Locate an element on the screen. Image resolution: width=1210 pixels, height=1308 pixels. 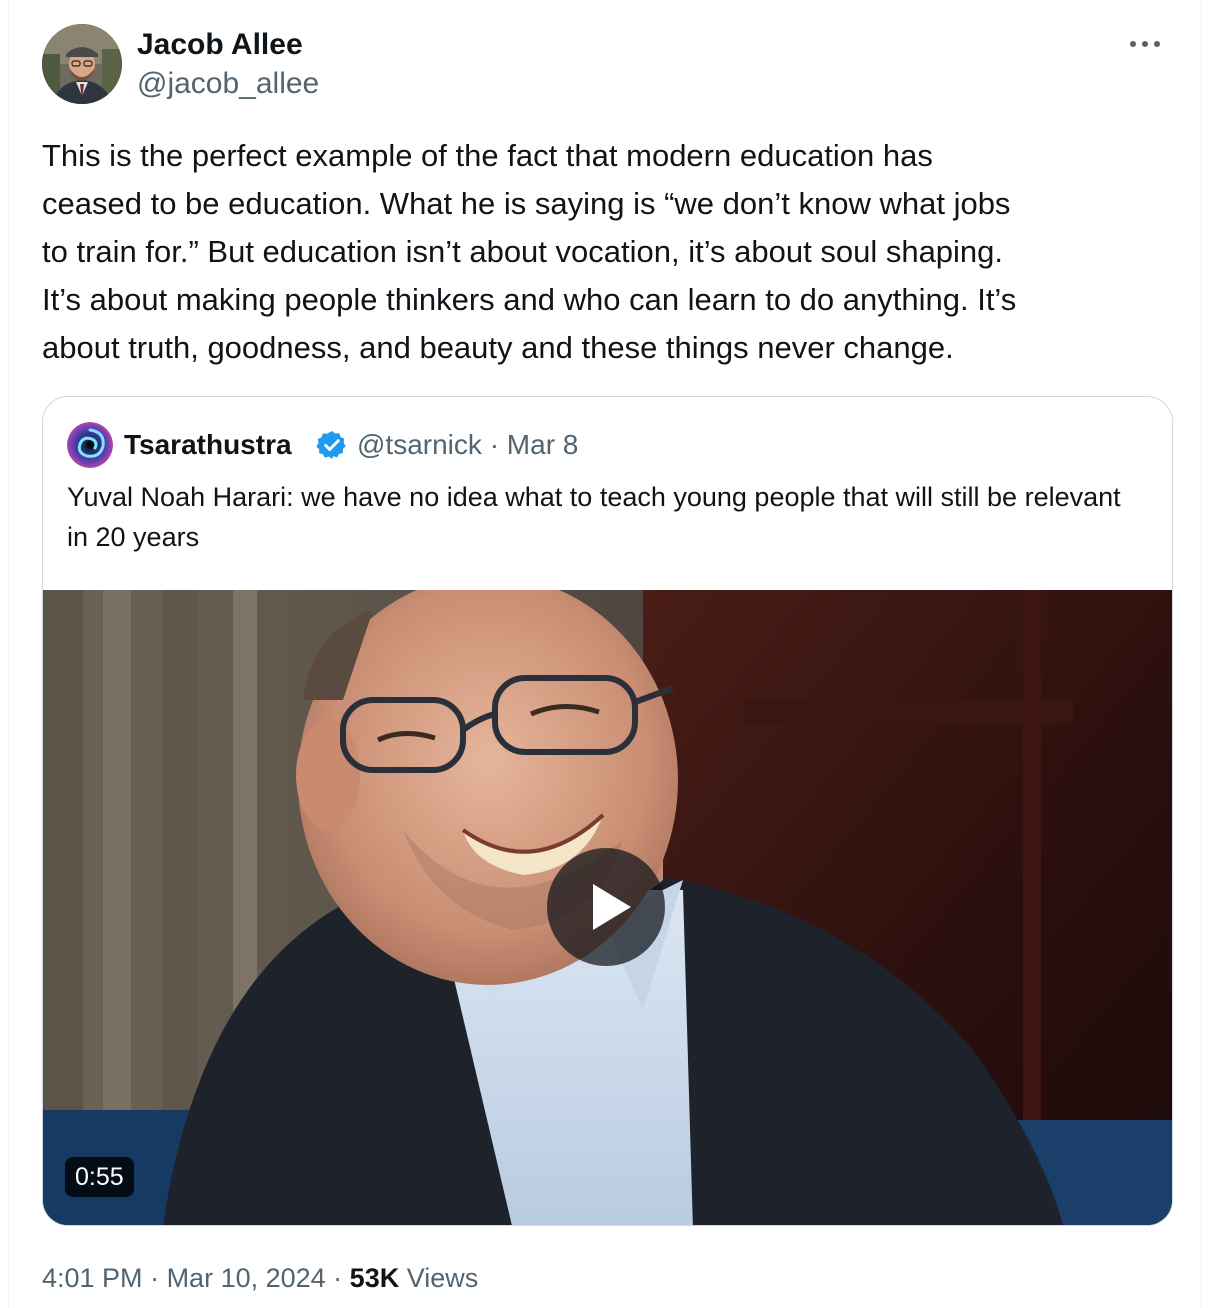
play-icon is located at coordinates (612, 907).